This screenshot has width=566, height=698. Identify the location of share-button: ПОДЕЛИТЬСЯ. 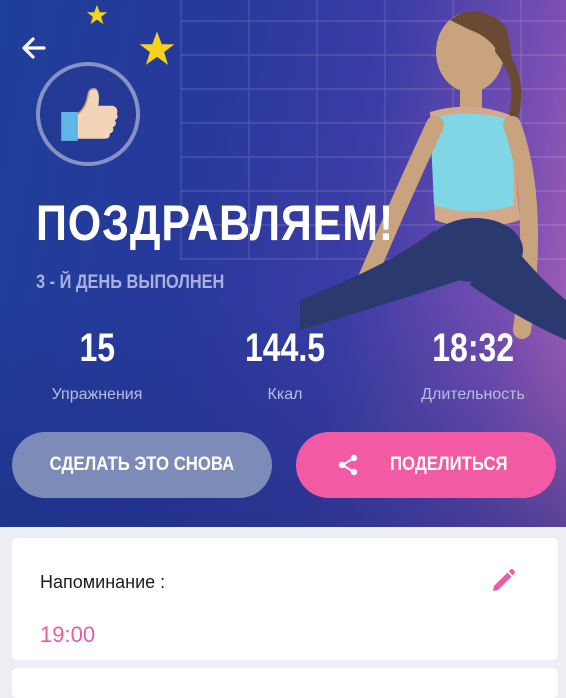
(426, 465).